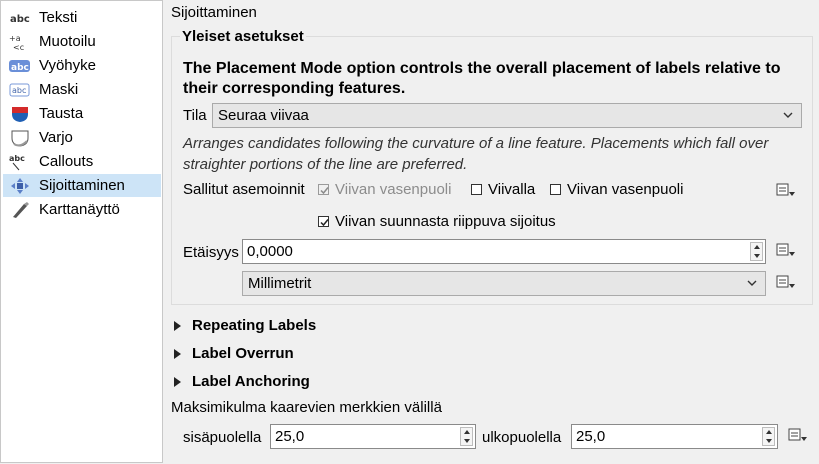 The width and height of the screenshot is (819, 464). Describe the element at coordinates (504, 251) in the screenshot. I see `distance-spinbox: 0,0000` at that location.